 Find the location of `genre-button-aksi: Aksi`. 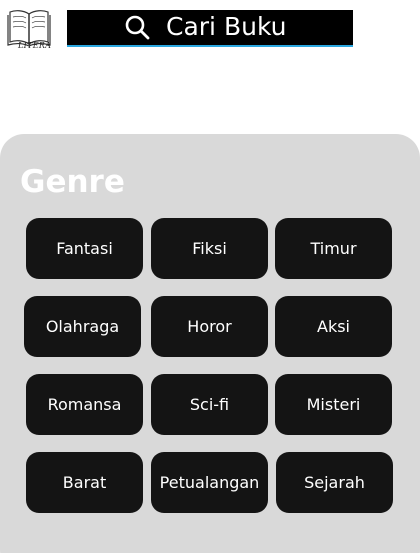

genre-button-aksi: Aksi is located at coordinates (333, 326).